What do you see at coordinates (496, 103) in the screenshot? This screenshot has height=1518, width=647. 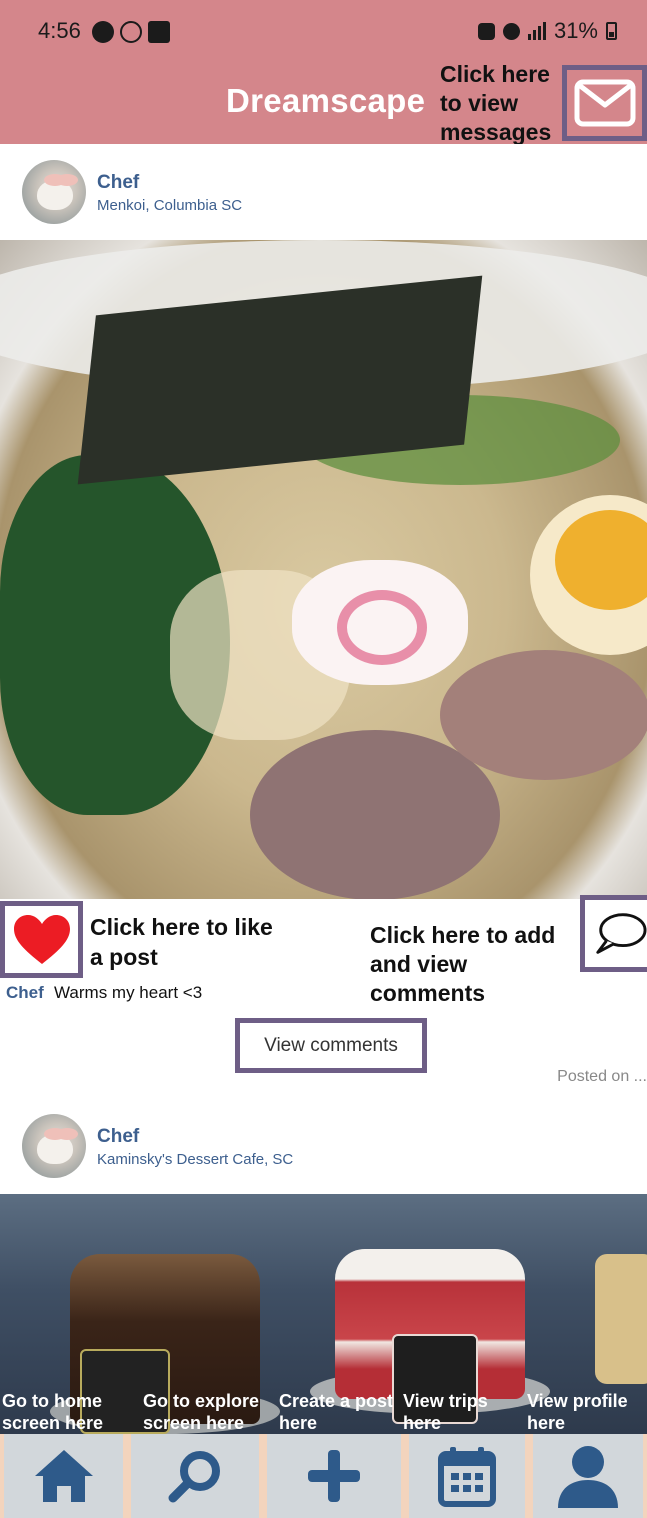 I see `messages-hint-text: Click here to view messages` at bounding box center [496, 103].